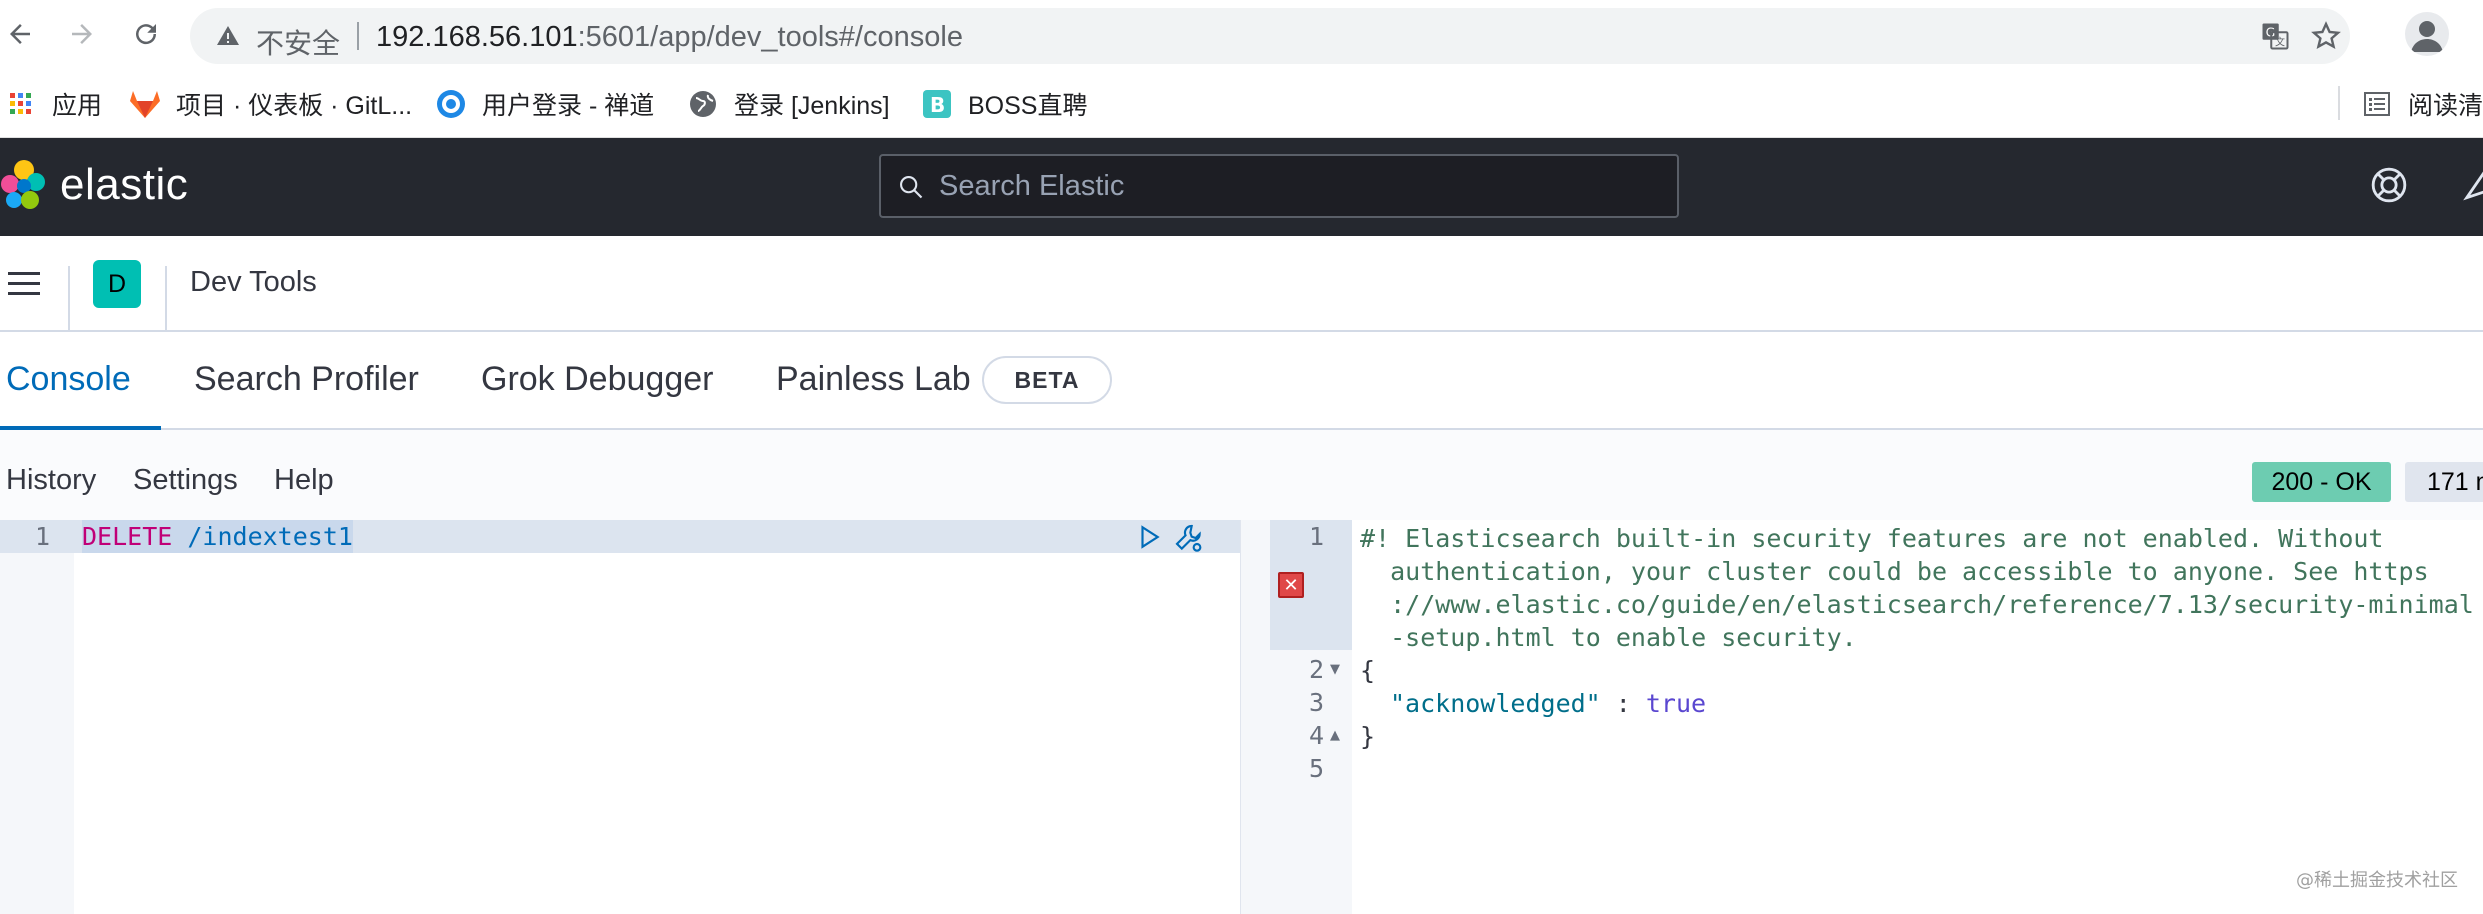 Image resolution: width=2483 pixels, height=914 pixels. What do you see at coordinates (21, 104) in the screenshot?
I see `apps-grid-icon` at bounding box center [21, 104].